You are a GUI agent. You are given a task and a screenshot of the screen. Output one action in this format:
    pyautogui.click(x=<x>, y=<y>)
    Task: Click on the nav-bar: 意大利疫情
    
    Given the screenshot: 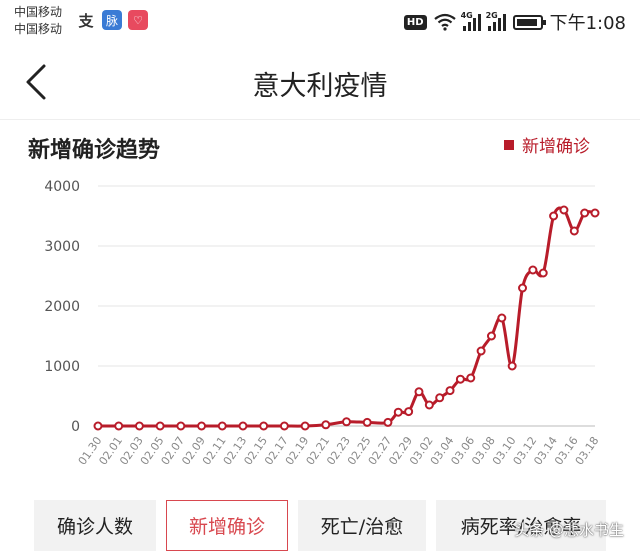 What is the action you would take?
    pyautogui.click(x=320, y=82)
    